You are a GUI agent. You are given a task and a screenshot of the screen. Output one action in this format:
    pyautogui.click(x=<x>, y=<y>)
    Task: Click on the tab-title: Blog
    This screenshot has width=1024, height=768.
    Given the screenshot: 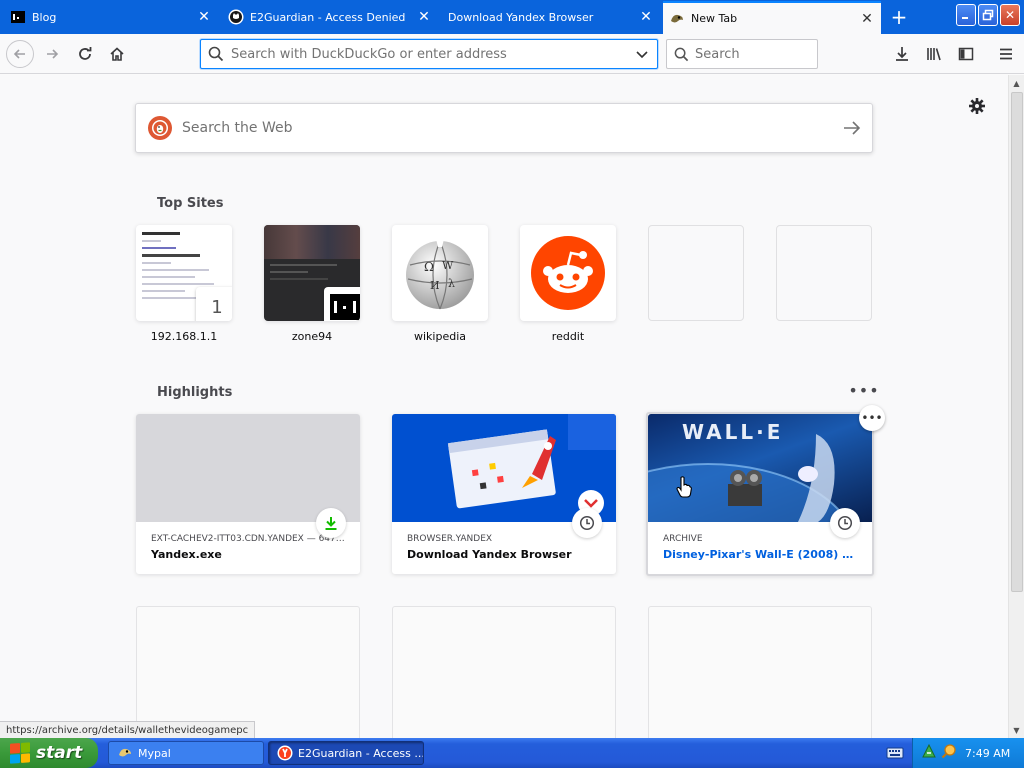 What is the action you would take?
    pyautogui.click(x=44, y=17)
    